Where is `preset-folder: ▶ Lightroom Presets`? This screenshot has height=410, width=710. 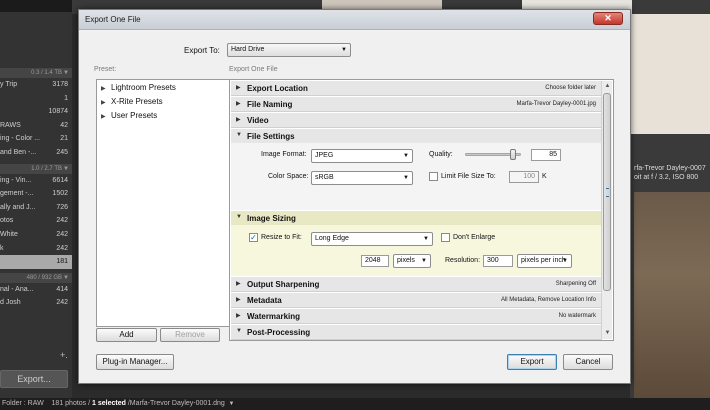 preset-folder: ▶ Lightroom Presets is located at coordinates (138, 87).